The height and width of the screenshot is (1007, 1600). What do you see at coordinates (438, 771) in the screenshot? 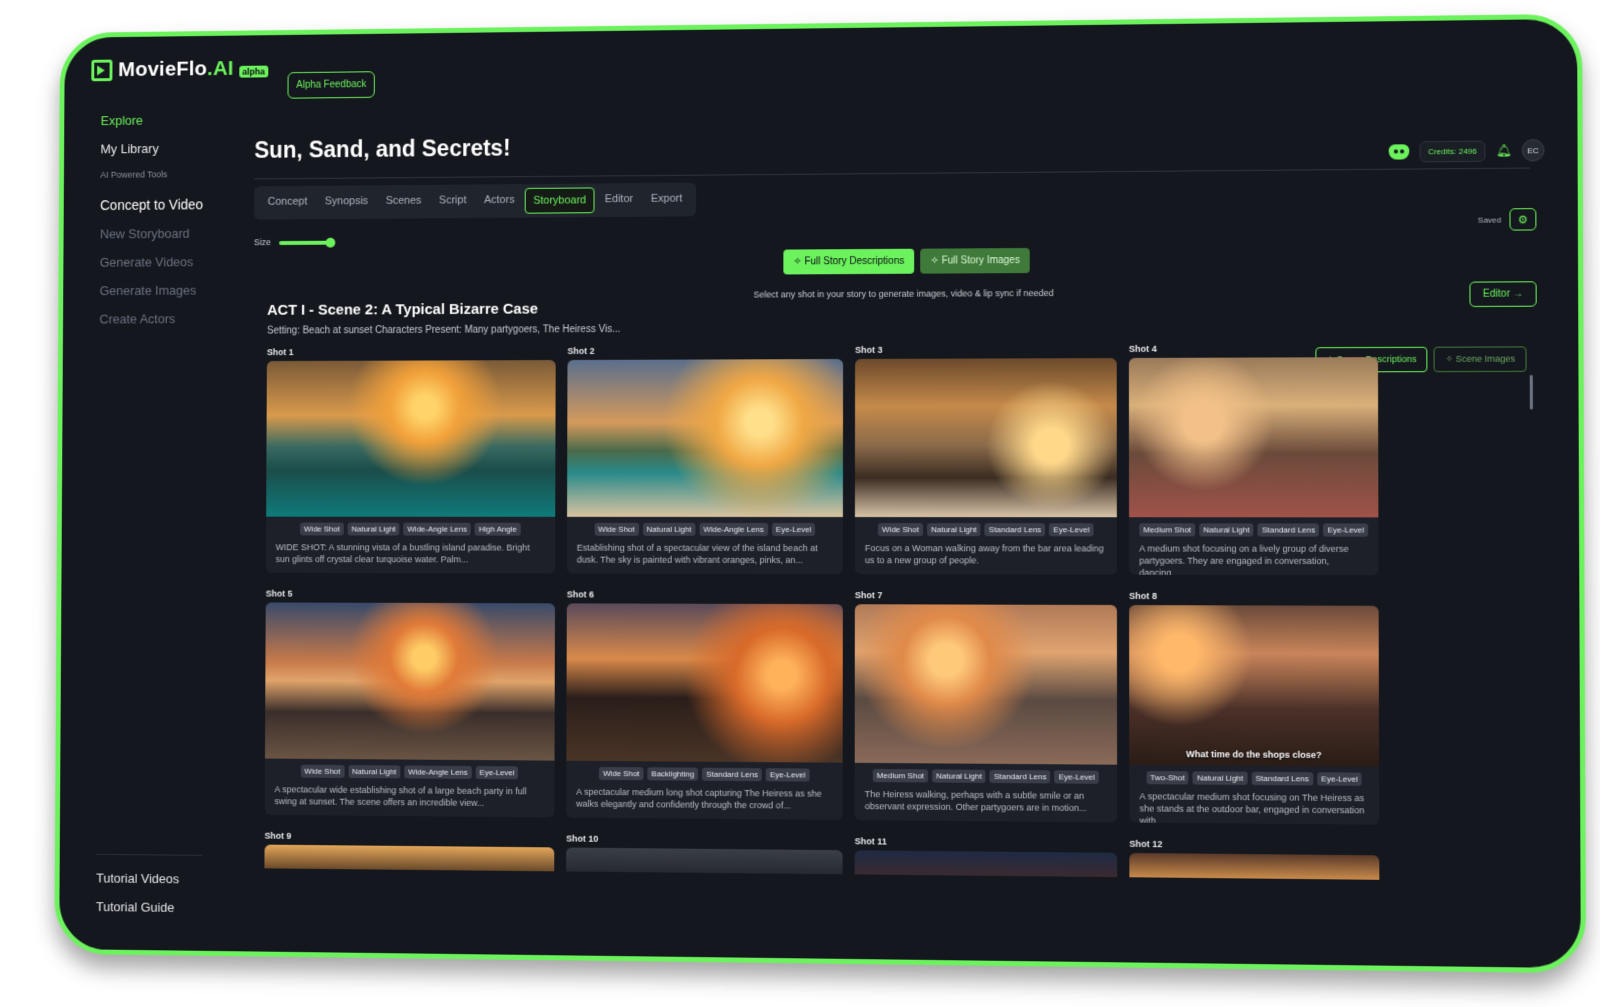
I see `shot-tag: Wide-Angle Lens` at bounding box center [438, 771].